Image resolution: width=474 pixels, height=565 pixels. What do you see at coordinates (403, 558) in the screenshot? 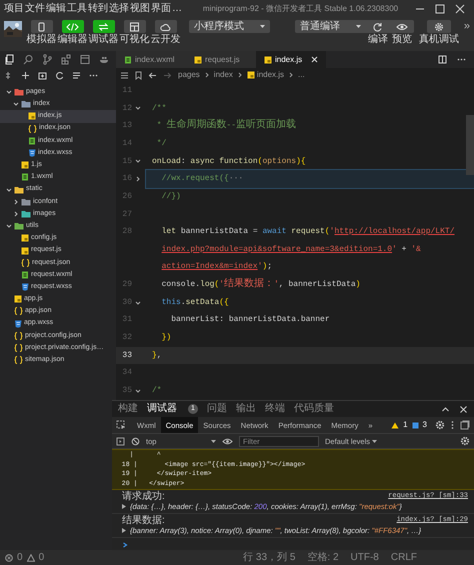
I see `line-ending: CRLF` at bounding box center [403, 558].